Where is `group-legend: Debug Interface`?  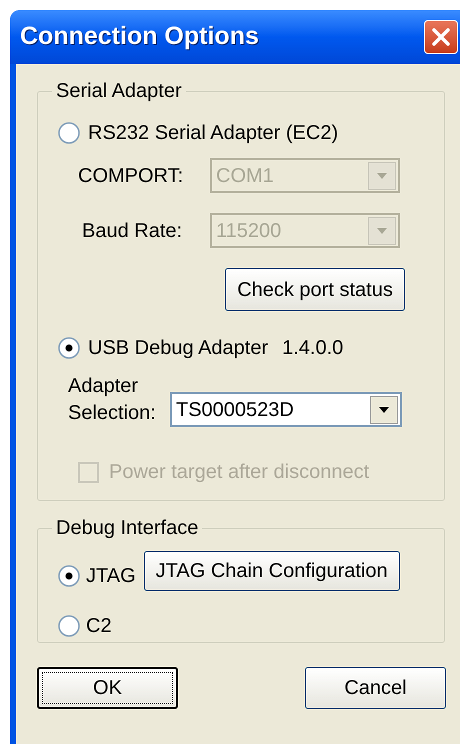
group-legend: Debug Interface is located at coordinates (127, 528).